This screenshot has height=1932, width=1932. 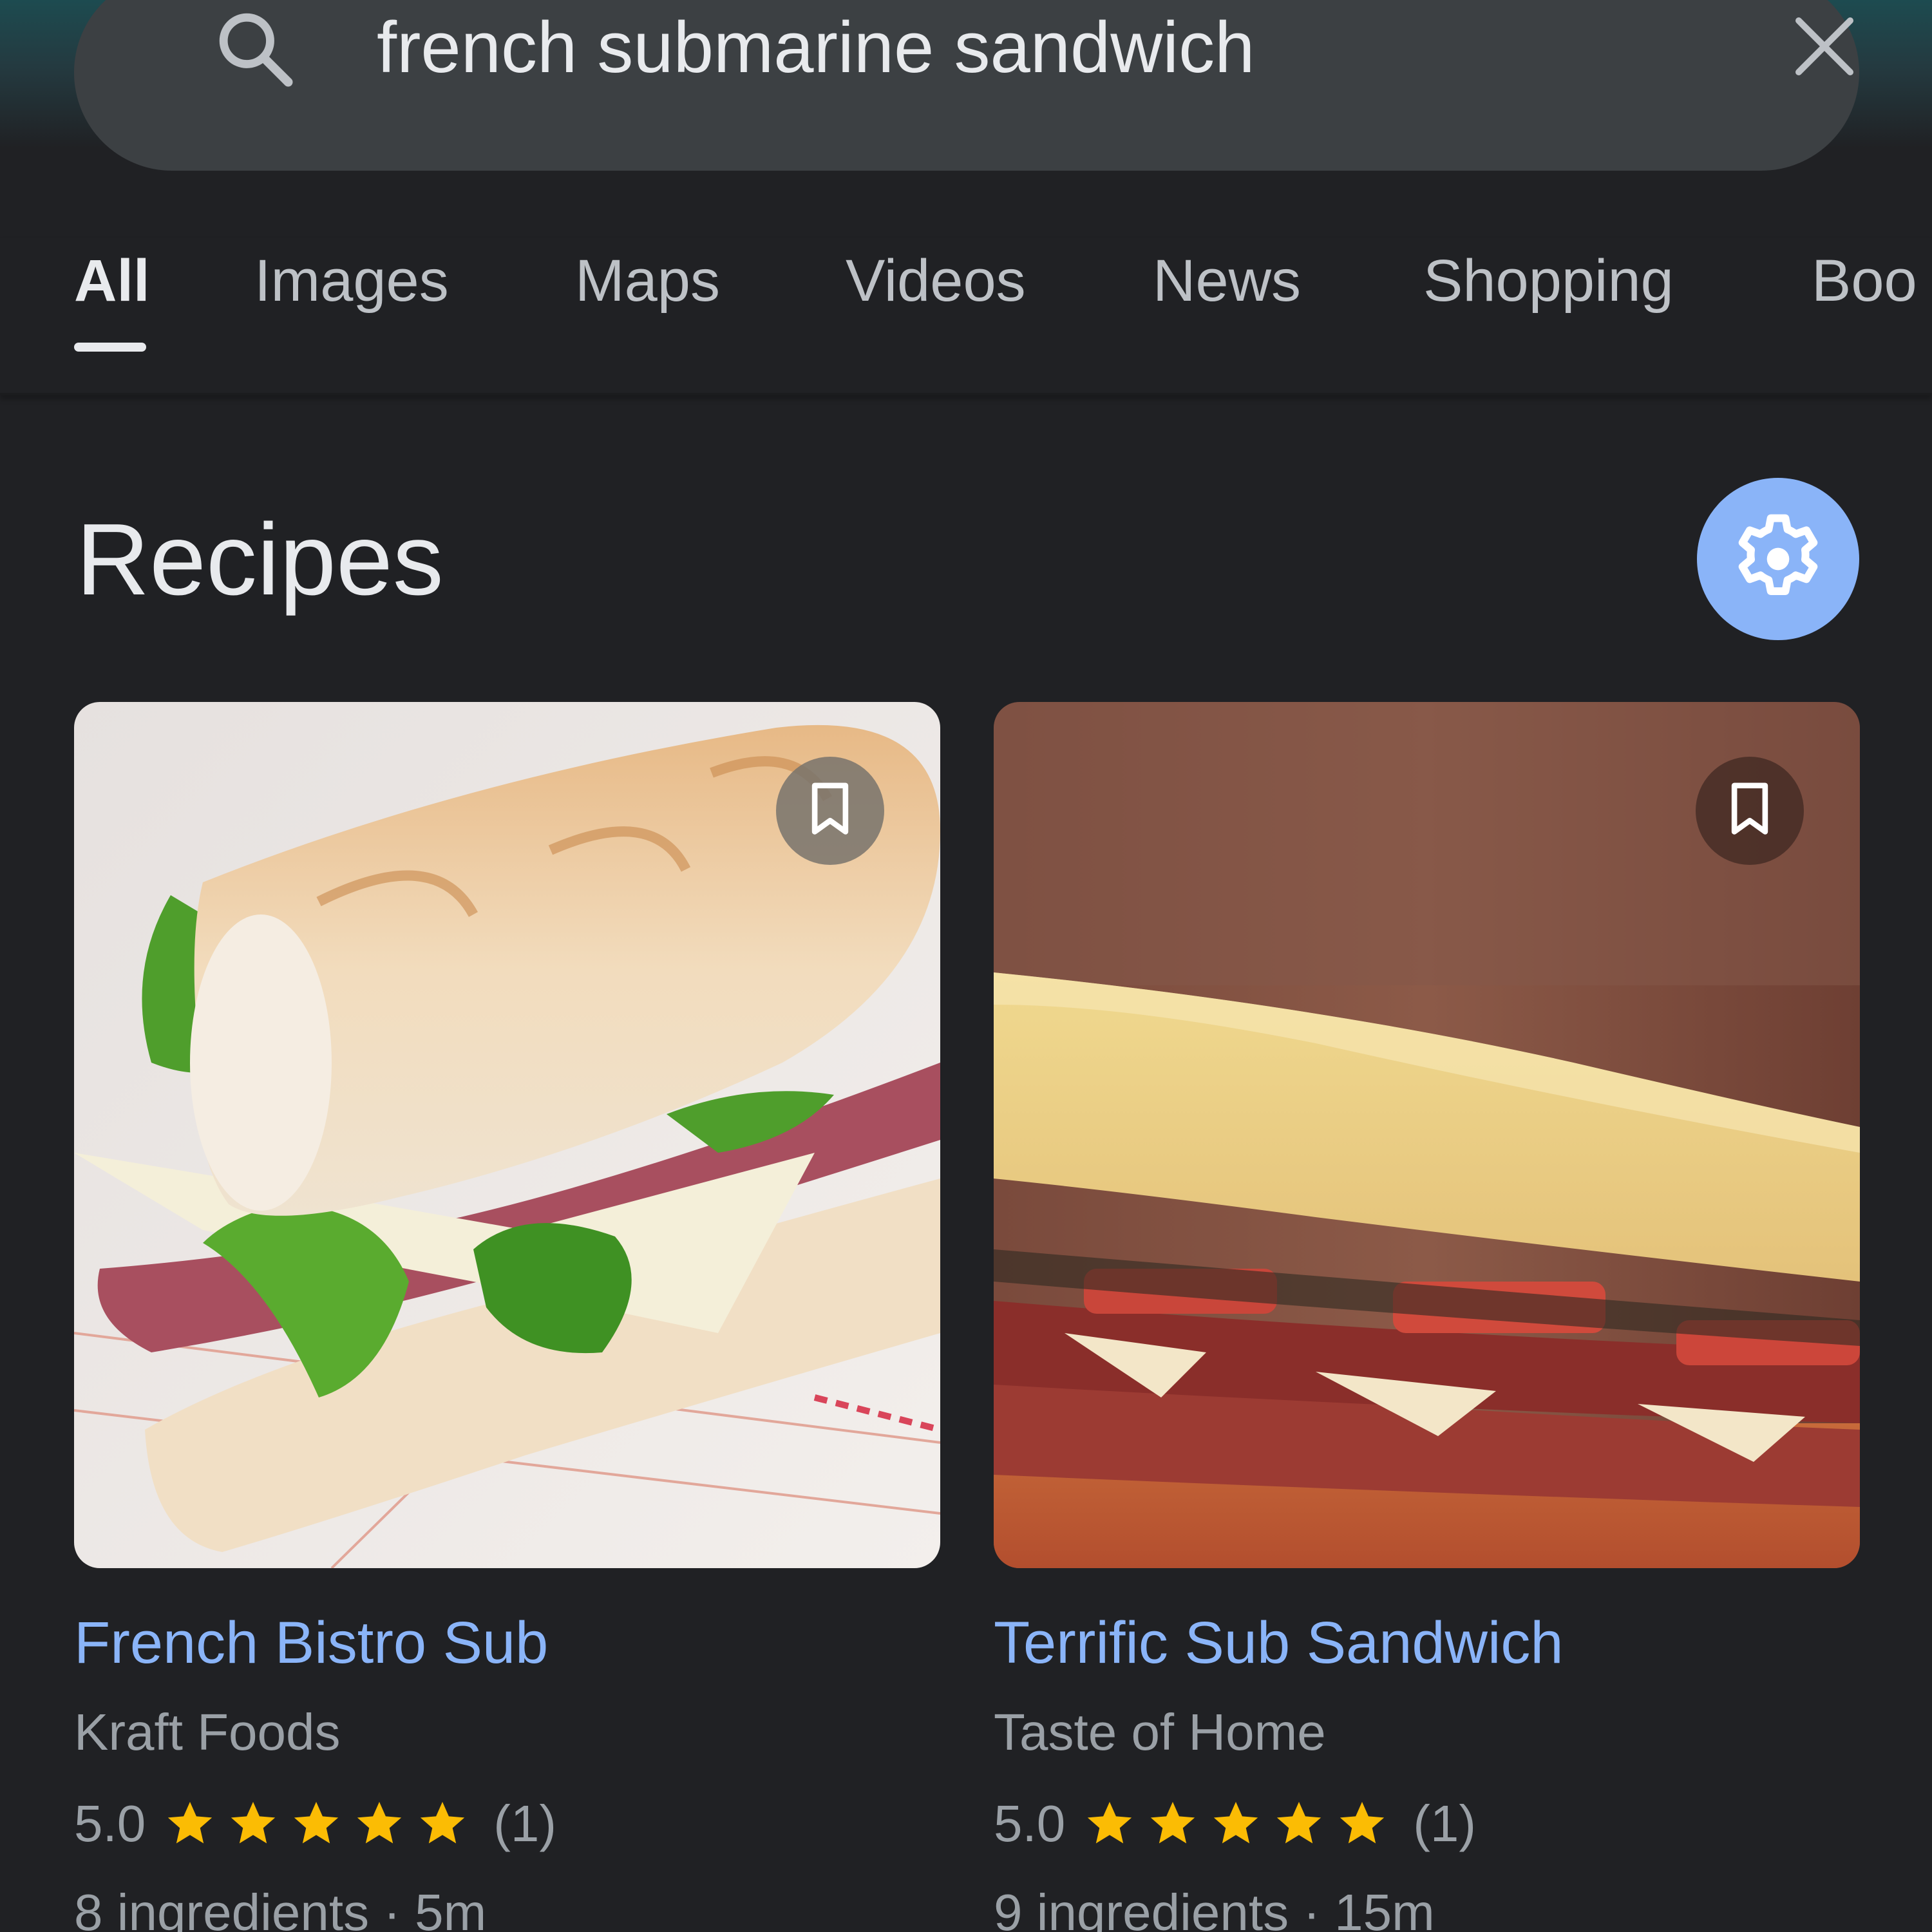 I want to click on search-tabs: All Images Maps Videos News Shopping Boo, so click(x=966, y=317).